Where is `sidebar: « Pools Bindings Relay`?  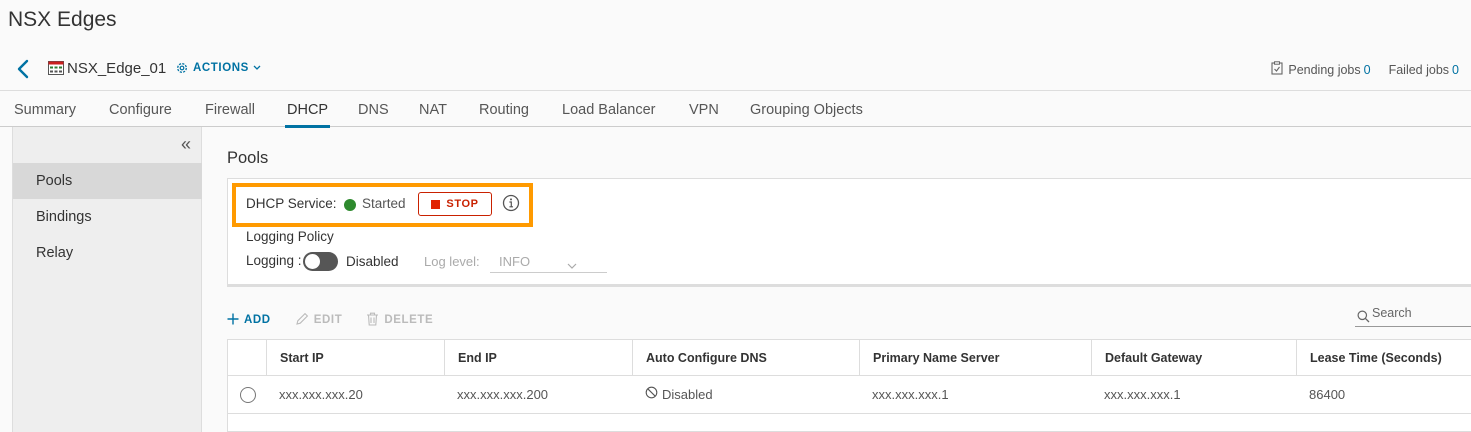 sidebar: « Pools Bindings Relay is located at coordinates (107, 279).